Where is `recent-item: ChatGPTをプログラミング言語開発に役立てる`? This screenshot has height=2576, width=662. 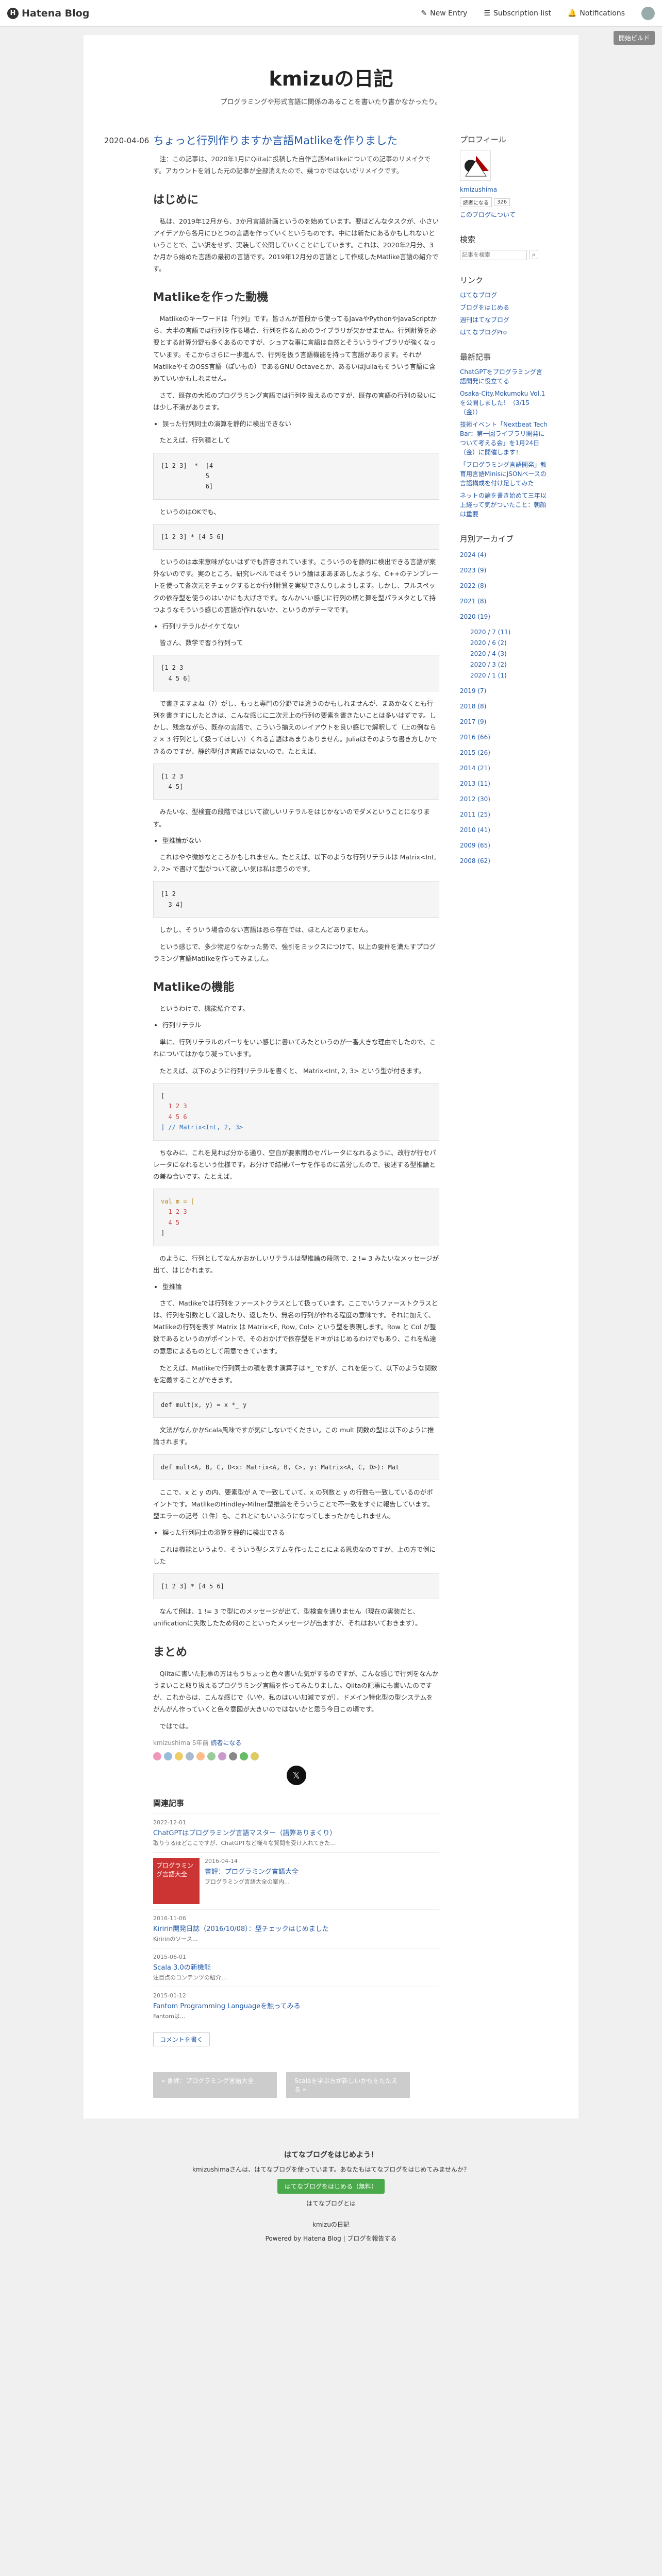
recent-item: ChatGPTをプログラミング言語開発に役立てる is located at coordinates (504, 376).